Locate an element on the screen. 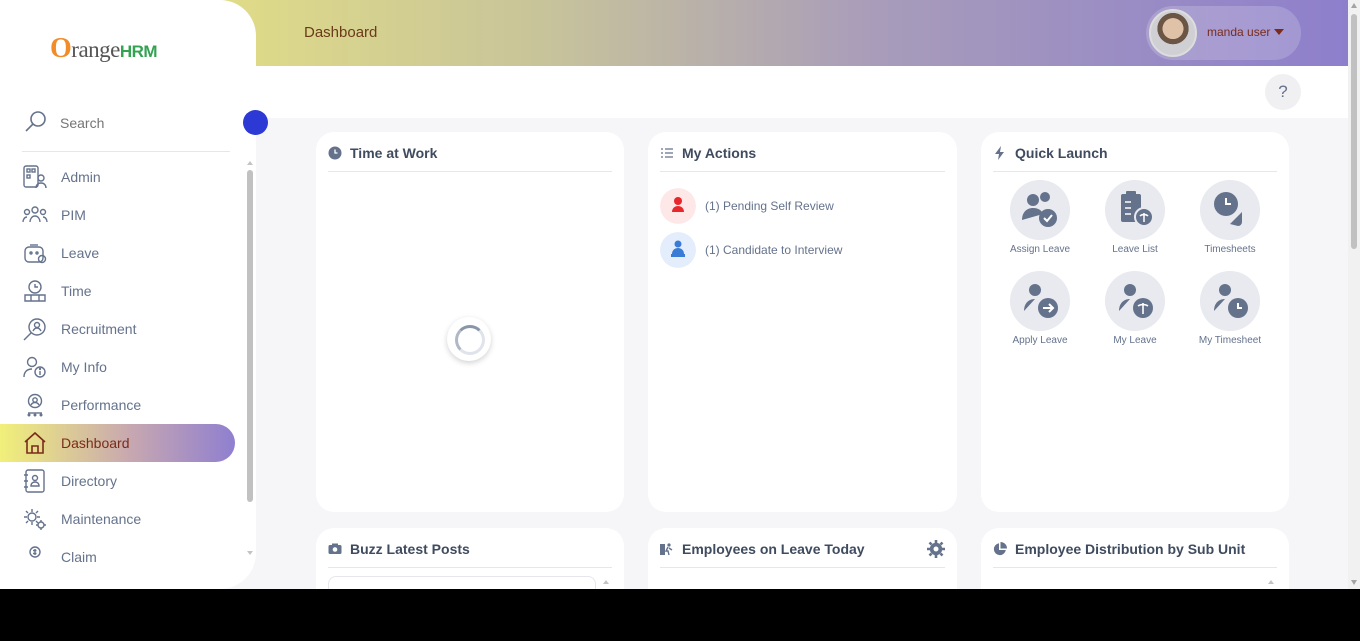 The image size is (1360, 641). quick-launch-label: My Leave is located at coordinates (1135, 340).